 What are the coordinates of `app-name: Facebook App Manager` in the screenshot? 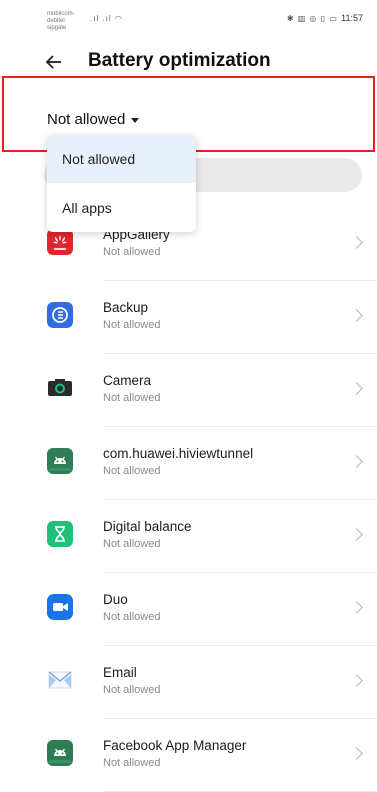 It's located at (175, 745).